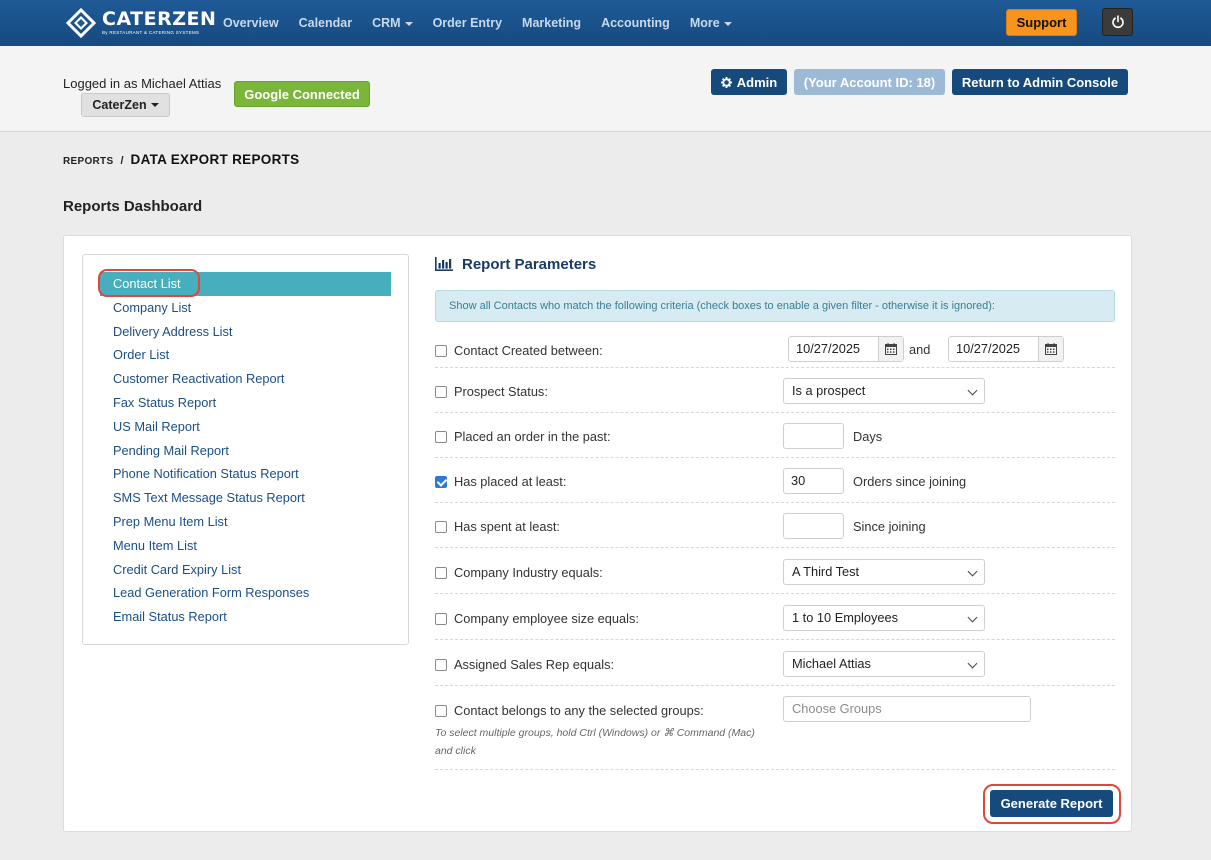 This screenshot has width=1211, height=860. I want to click on admin-label: Admin, so click(757, 82).